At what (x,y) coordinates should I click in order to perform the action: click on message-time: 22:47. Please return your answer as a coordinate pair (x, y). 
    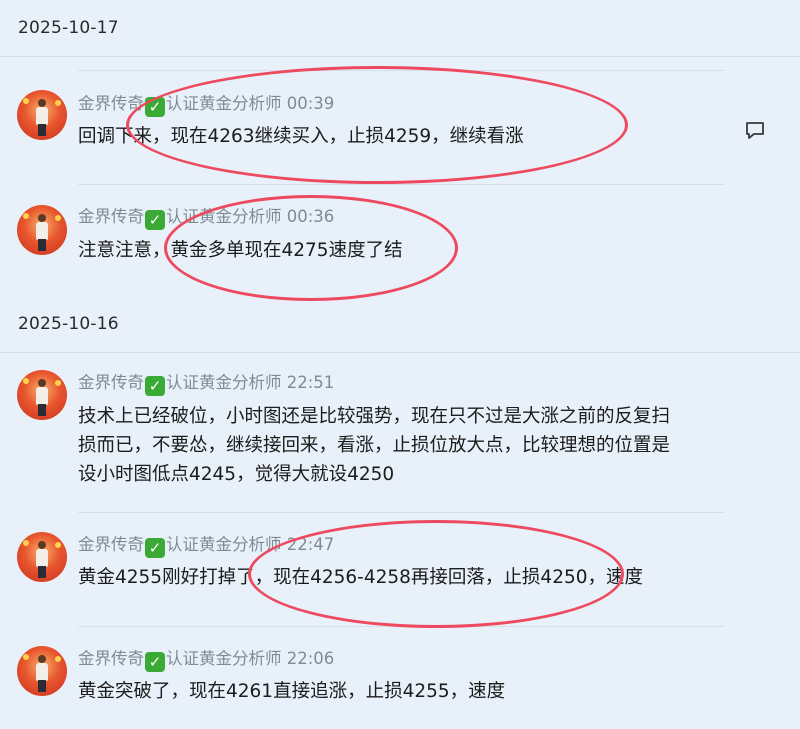
    Looking at the image, I should click on (310, 544).